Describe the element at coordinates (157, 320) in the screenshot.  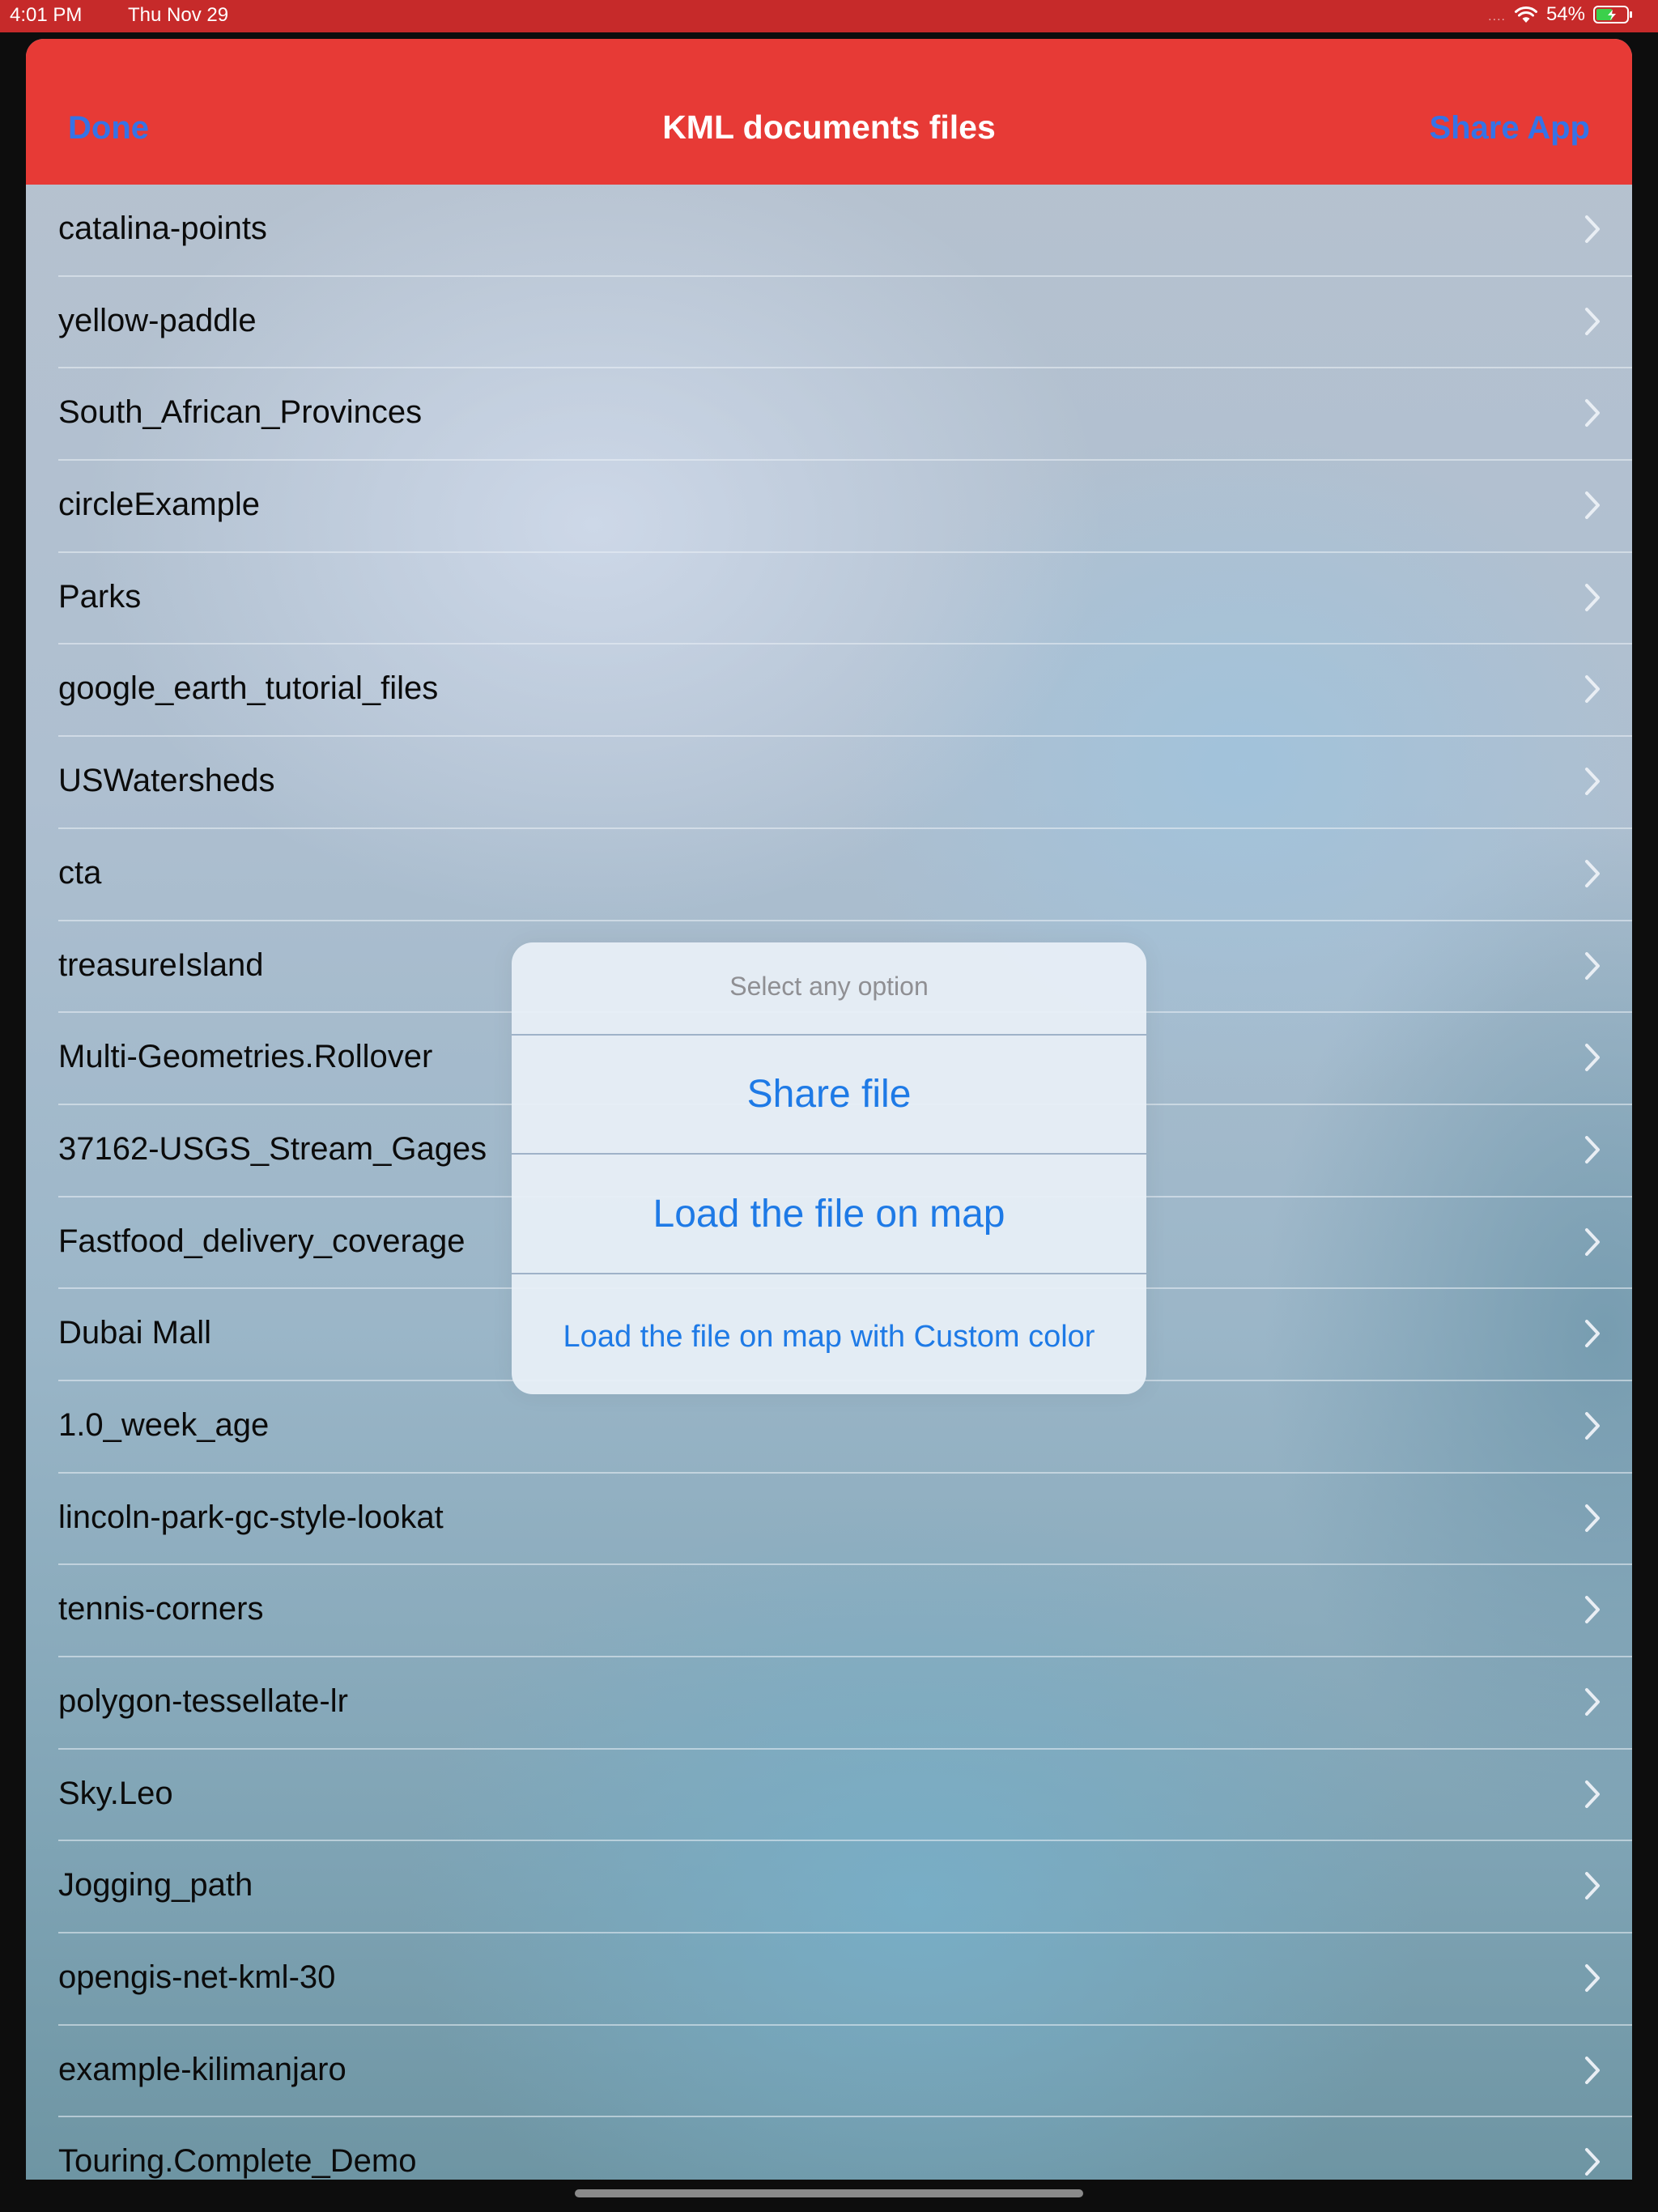
I see `file-name: yellow-paddle` at that location.